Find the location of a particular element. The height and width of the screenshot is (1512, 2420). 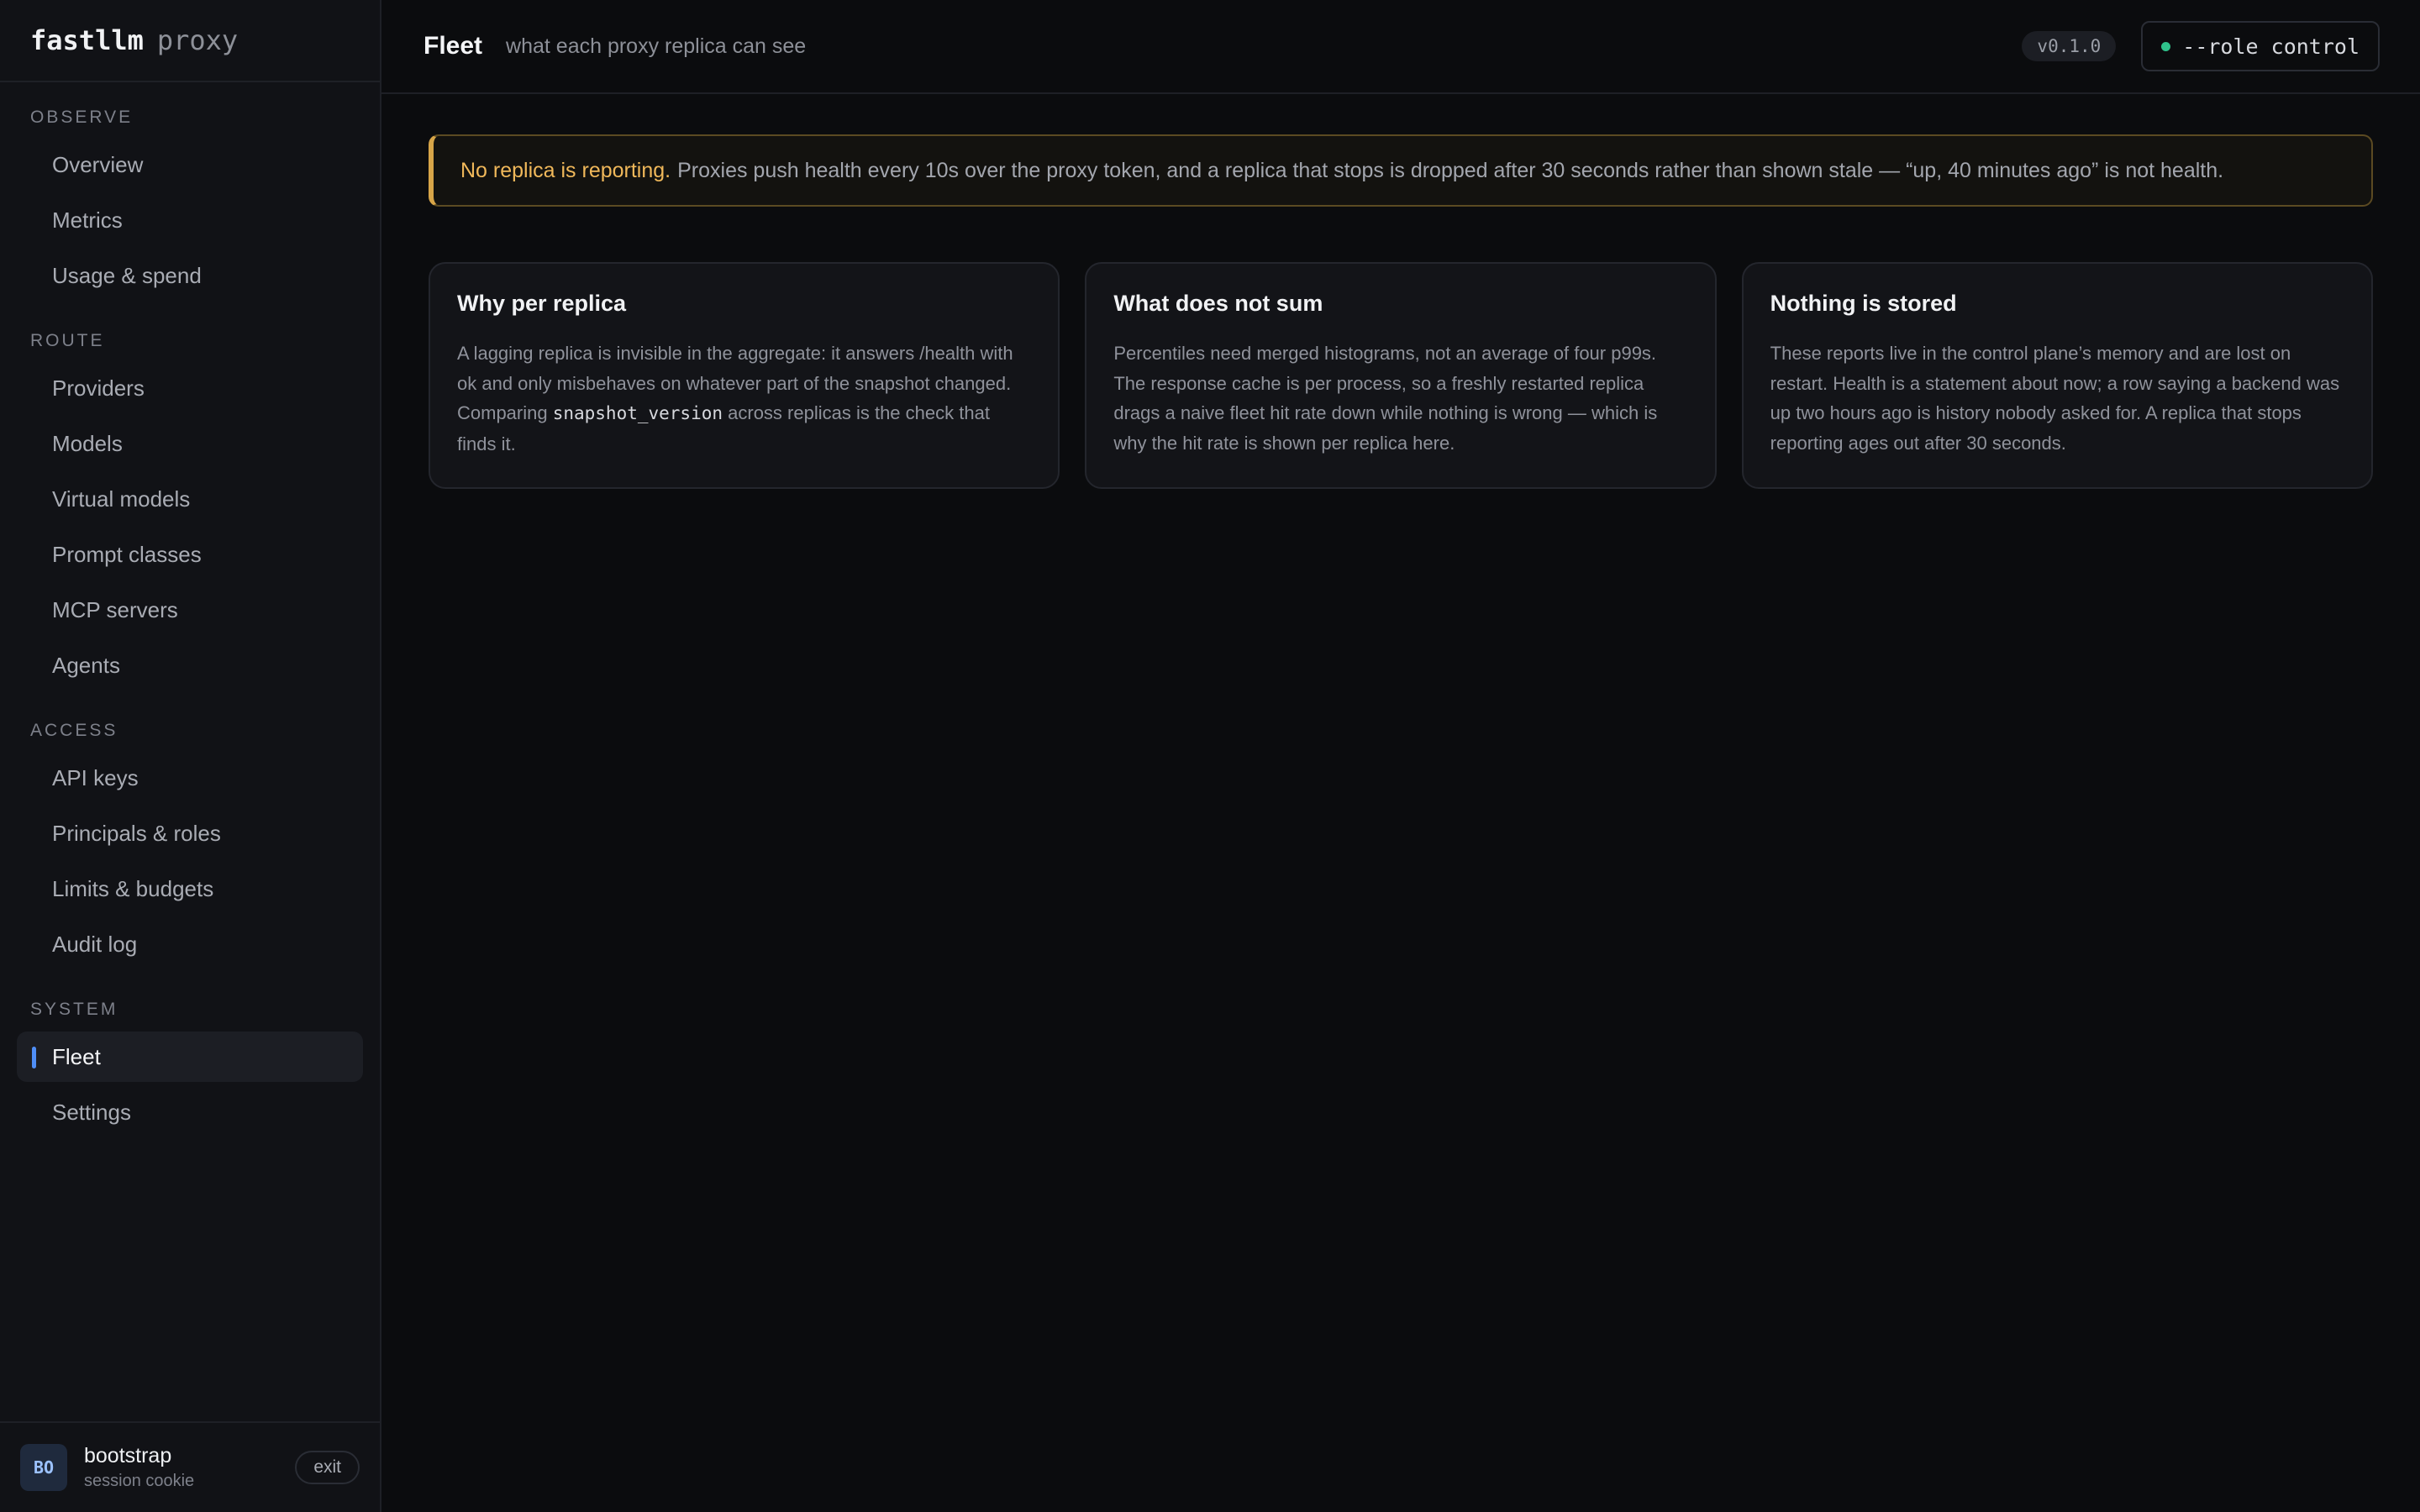

role-indicator: --role control is located at coordinates (2261, 46).